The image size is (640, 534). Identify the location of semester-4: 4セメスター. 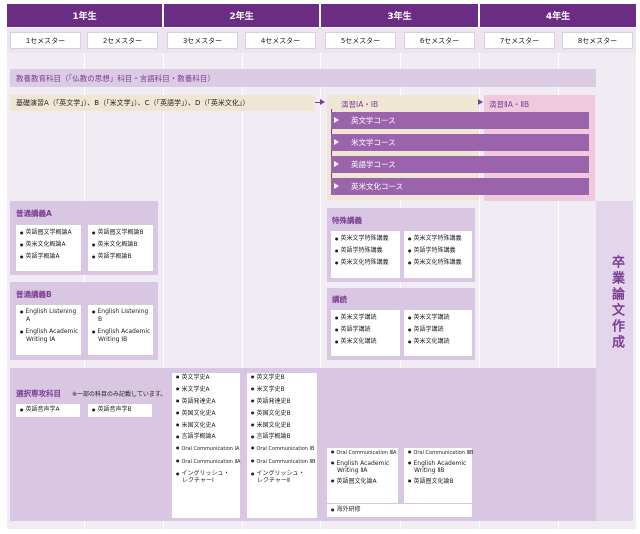
(280, 40).